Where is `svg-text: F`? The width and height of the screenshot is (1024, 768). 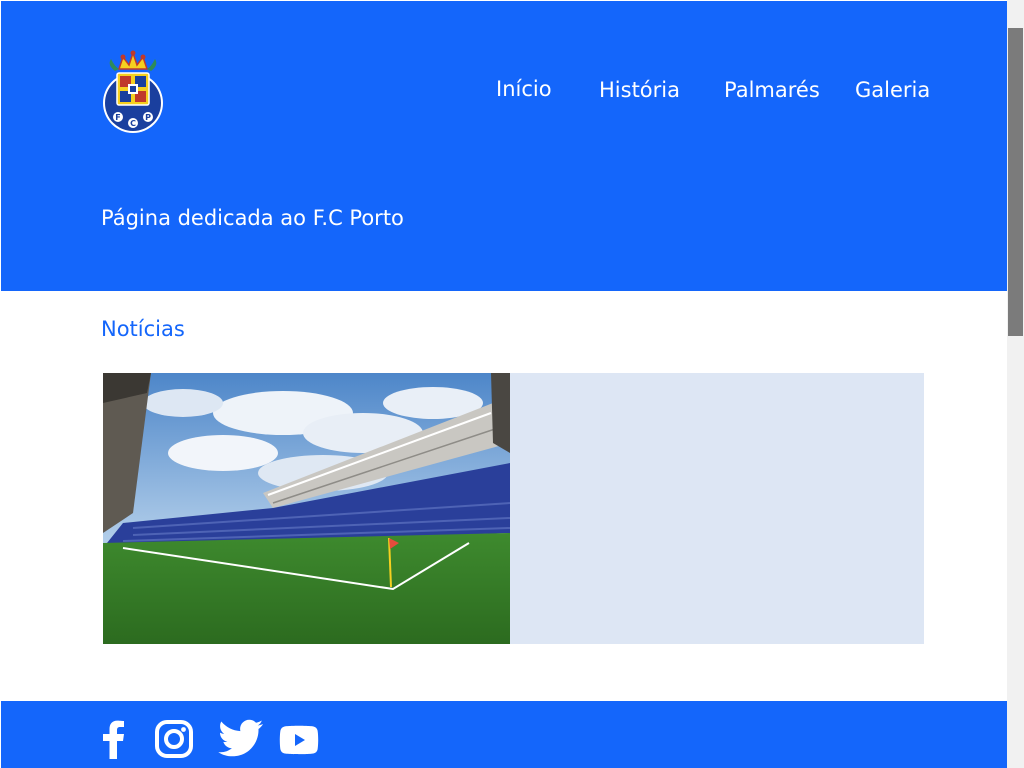 svg-text: F is located at coordinates (117, 117).